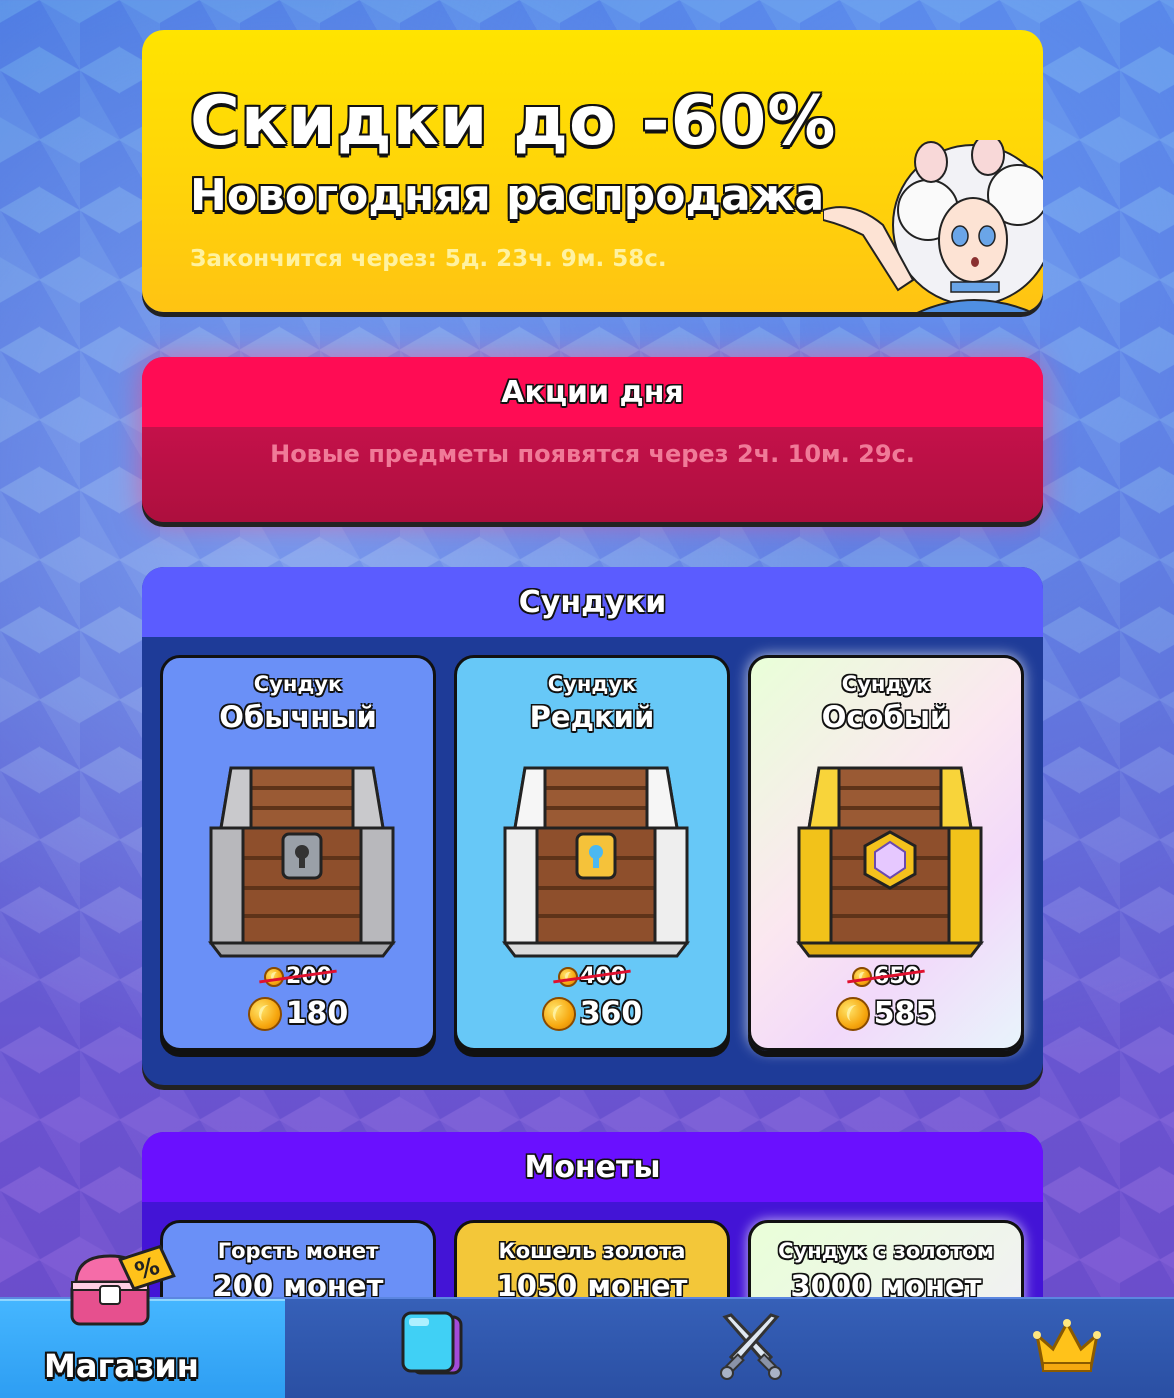  I want to click on rare-chest-icon, so click(596, 862).